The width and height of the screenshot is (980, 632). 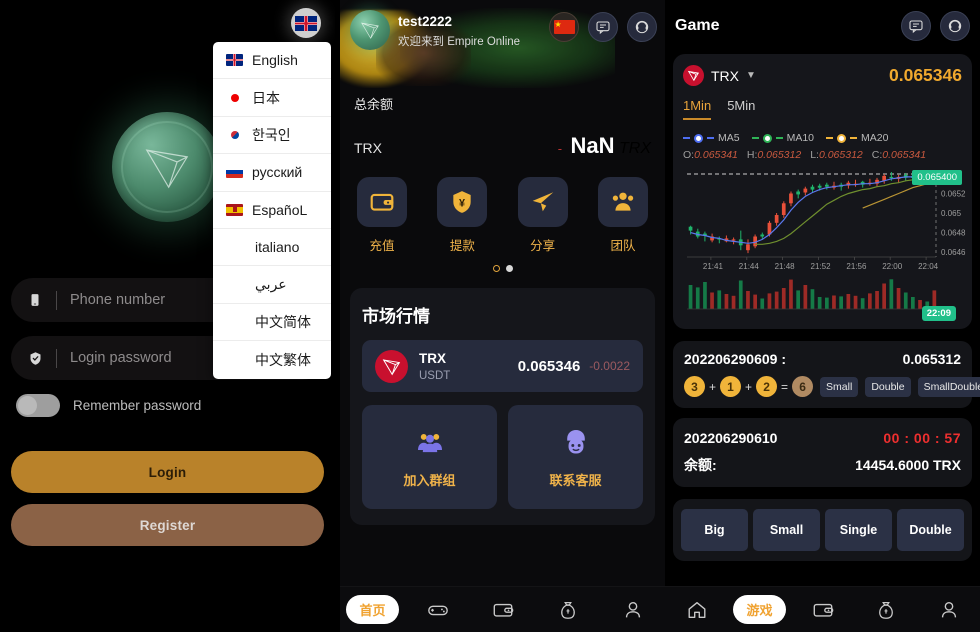 I want to click on bet-double: Double, so click(x=930, y=530).